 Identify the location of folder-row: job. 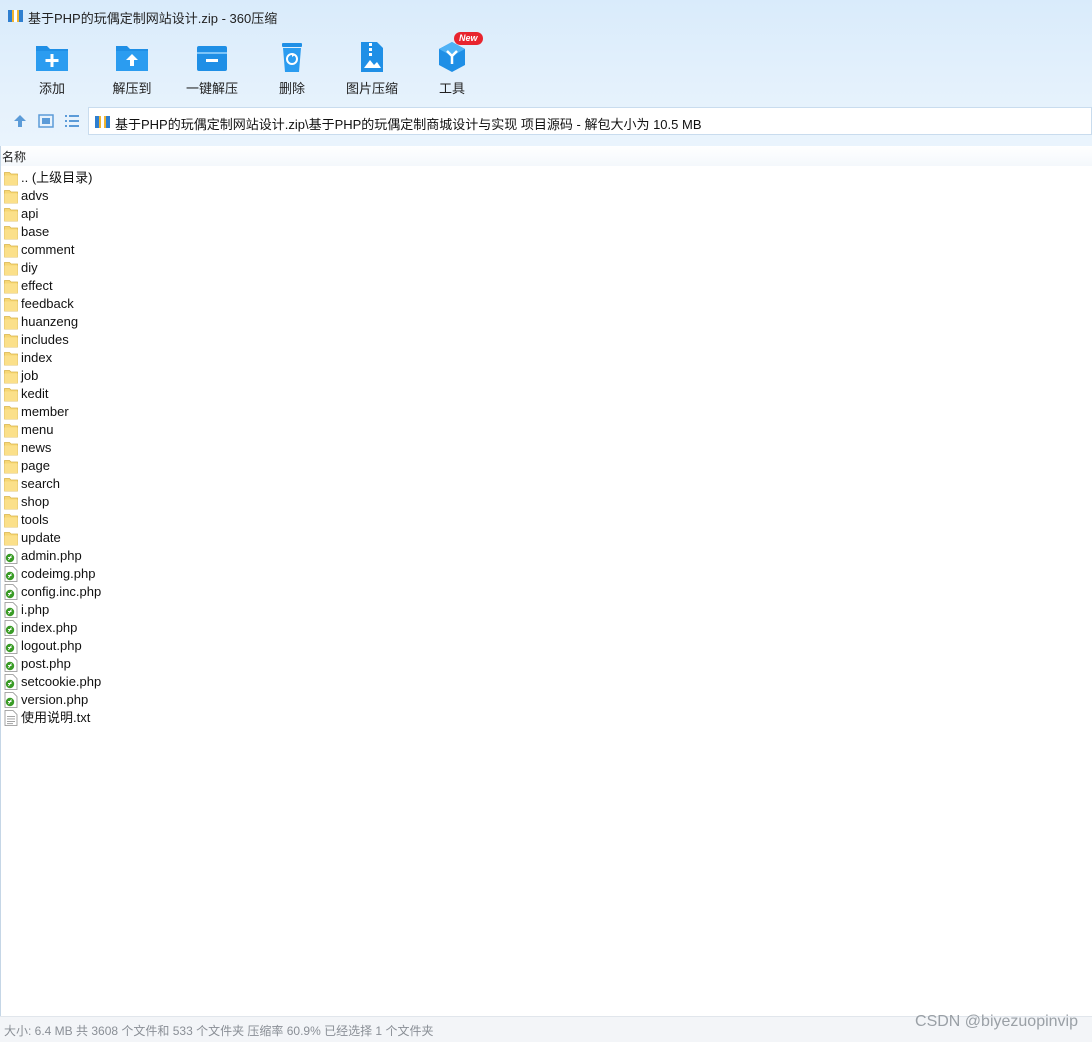
(200, 376).